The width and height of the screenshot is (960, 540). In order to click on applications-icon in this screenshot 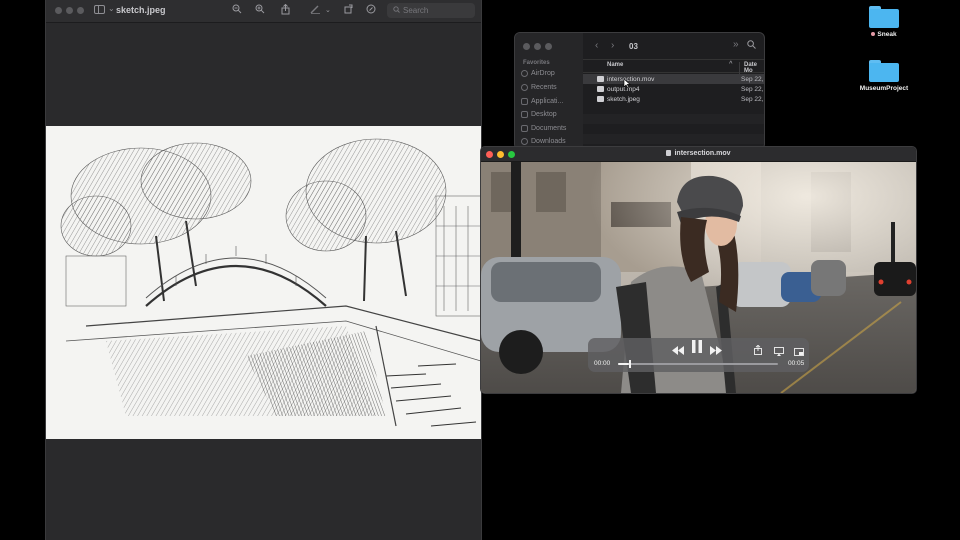, I will do `click(524, 101)`.